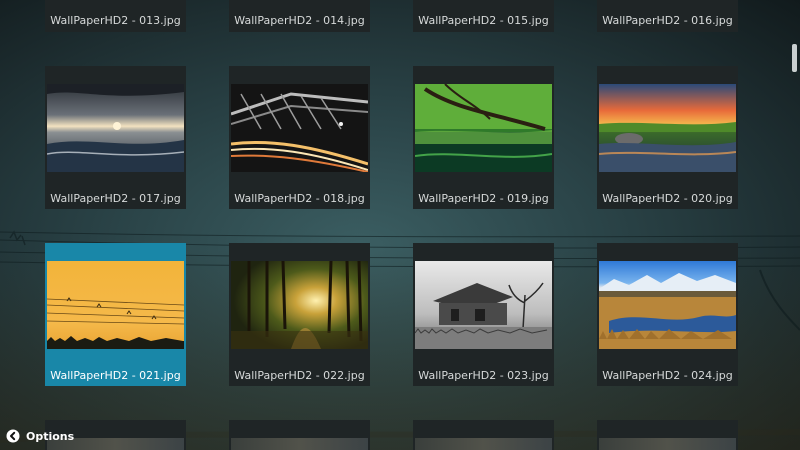  What do you see at coordinates (115, 198) in the screenshot?
I see `file-label: WallPaperHD2 - 017.jpg` at bounding box center [115, 198].